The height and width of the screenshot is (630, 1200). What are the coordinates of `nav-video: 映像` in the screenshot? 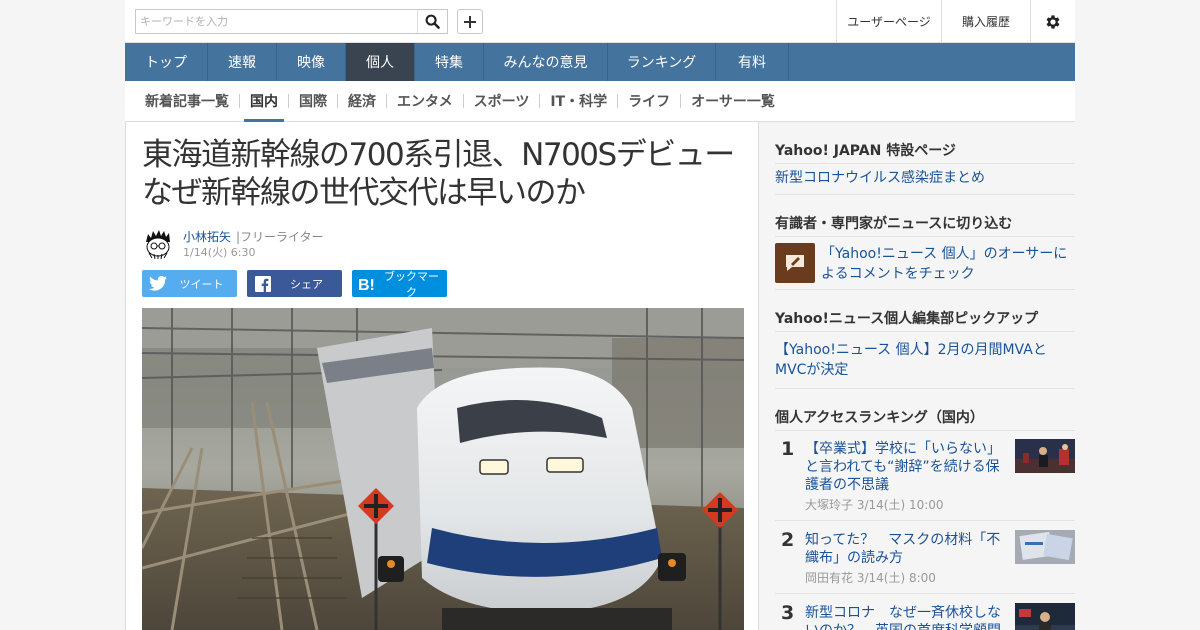 It's located at (311, 62).